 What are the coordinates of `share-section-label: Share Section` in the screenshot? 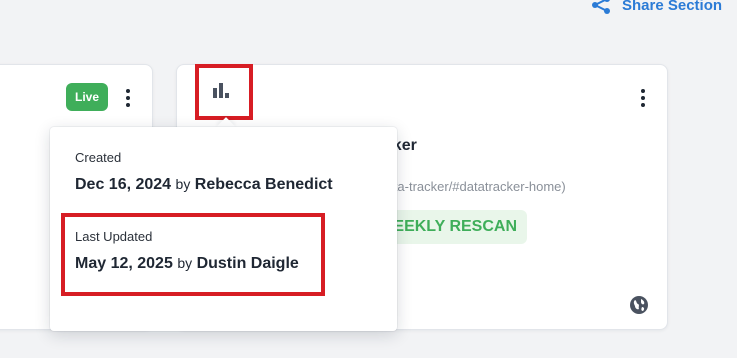 It's located at (672, 7).